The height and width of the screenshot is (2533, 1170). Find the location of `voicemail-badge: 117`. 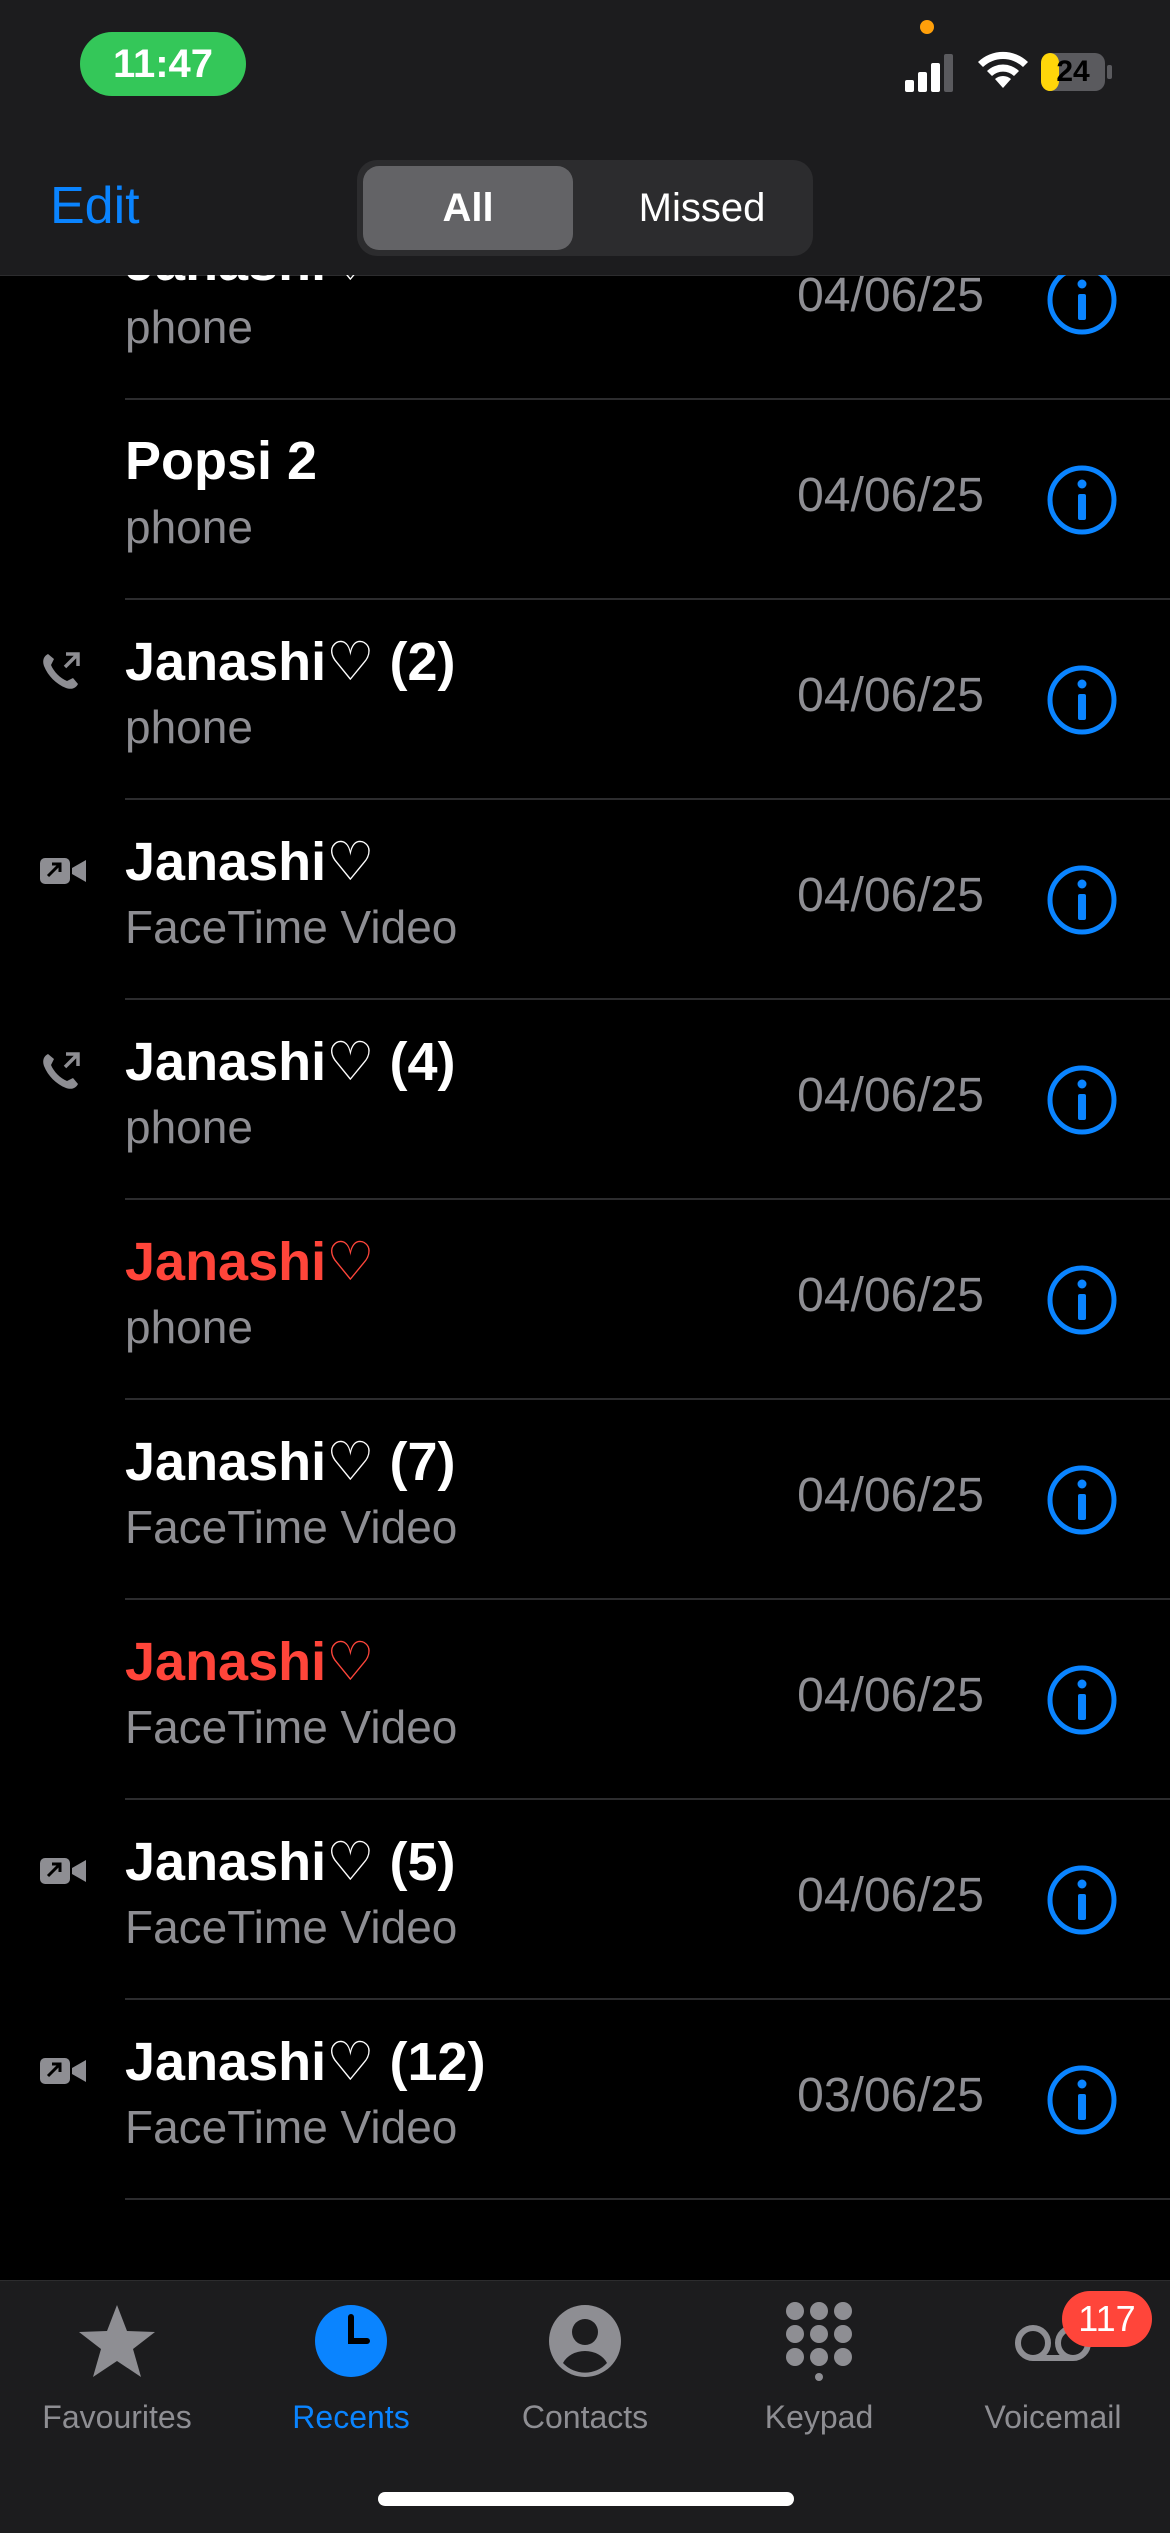

voicemail-badge: 117 is located at coordinates (1107, 2319).